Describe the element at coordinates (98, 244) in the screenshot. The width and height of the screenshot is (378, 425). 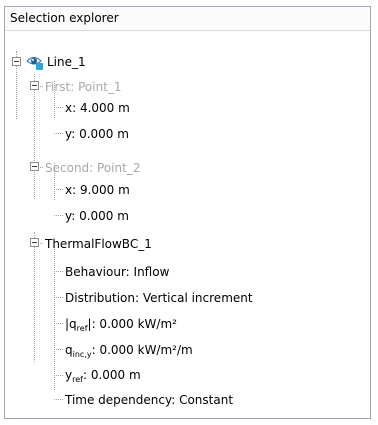
I see `tree-item-thermal-flow-bc: ThermalFlowBC_1` at that location.